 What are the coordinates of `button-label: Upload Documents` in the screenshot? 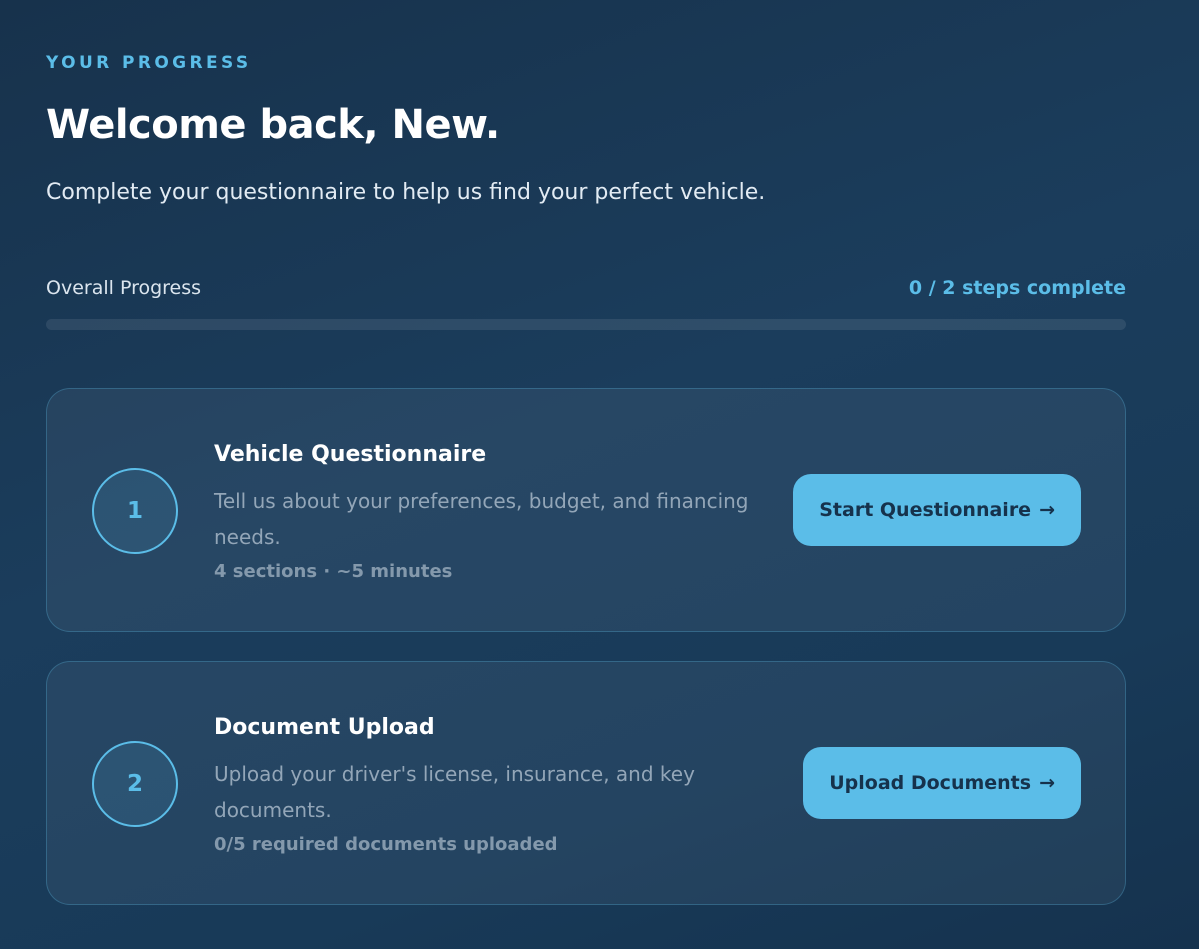 It's located at (930, 783).